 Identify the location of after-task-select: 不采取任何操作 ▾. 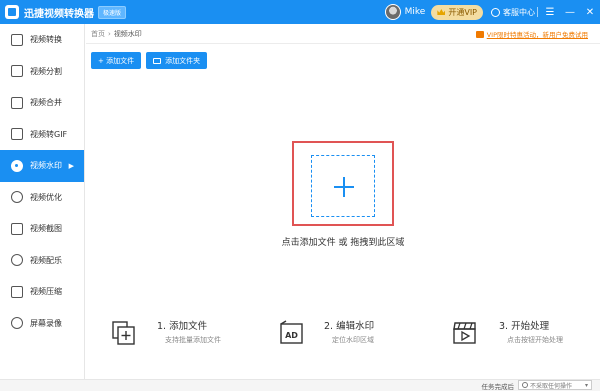
(555, 385).